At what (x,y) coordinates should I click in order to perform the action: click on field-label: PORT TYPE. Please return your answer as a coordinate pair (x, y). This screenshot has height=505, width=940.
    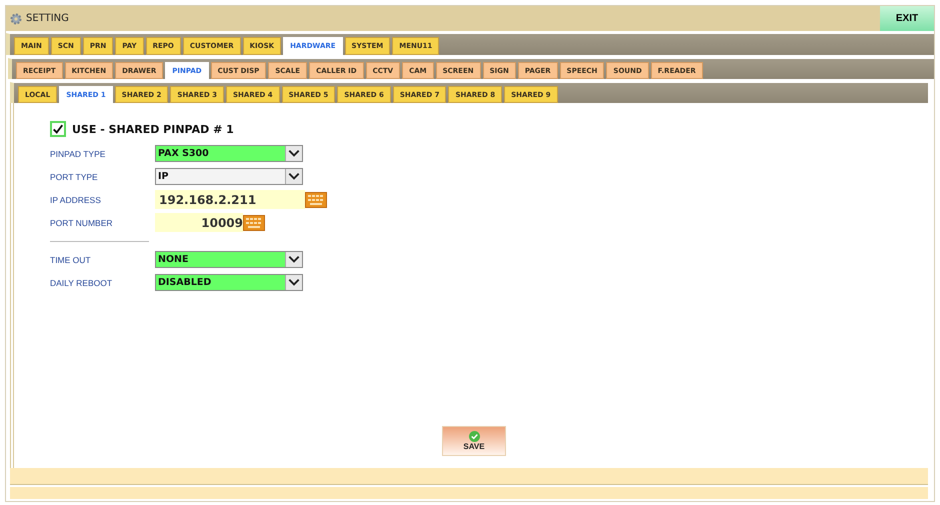
    Looking at the image, I should click on (74, 177).